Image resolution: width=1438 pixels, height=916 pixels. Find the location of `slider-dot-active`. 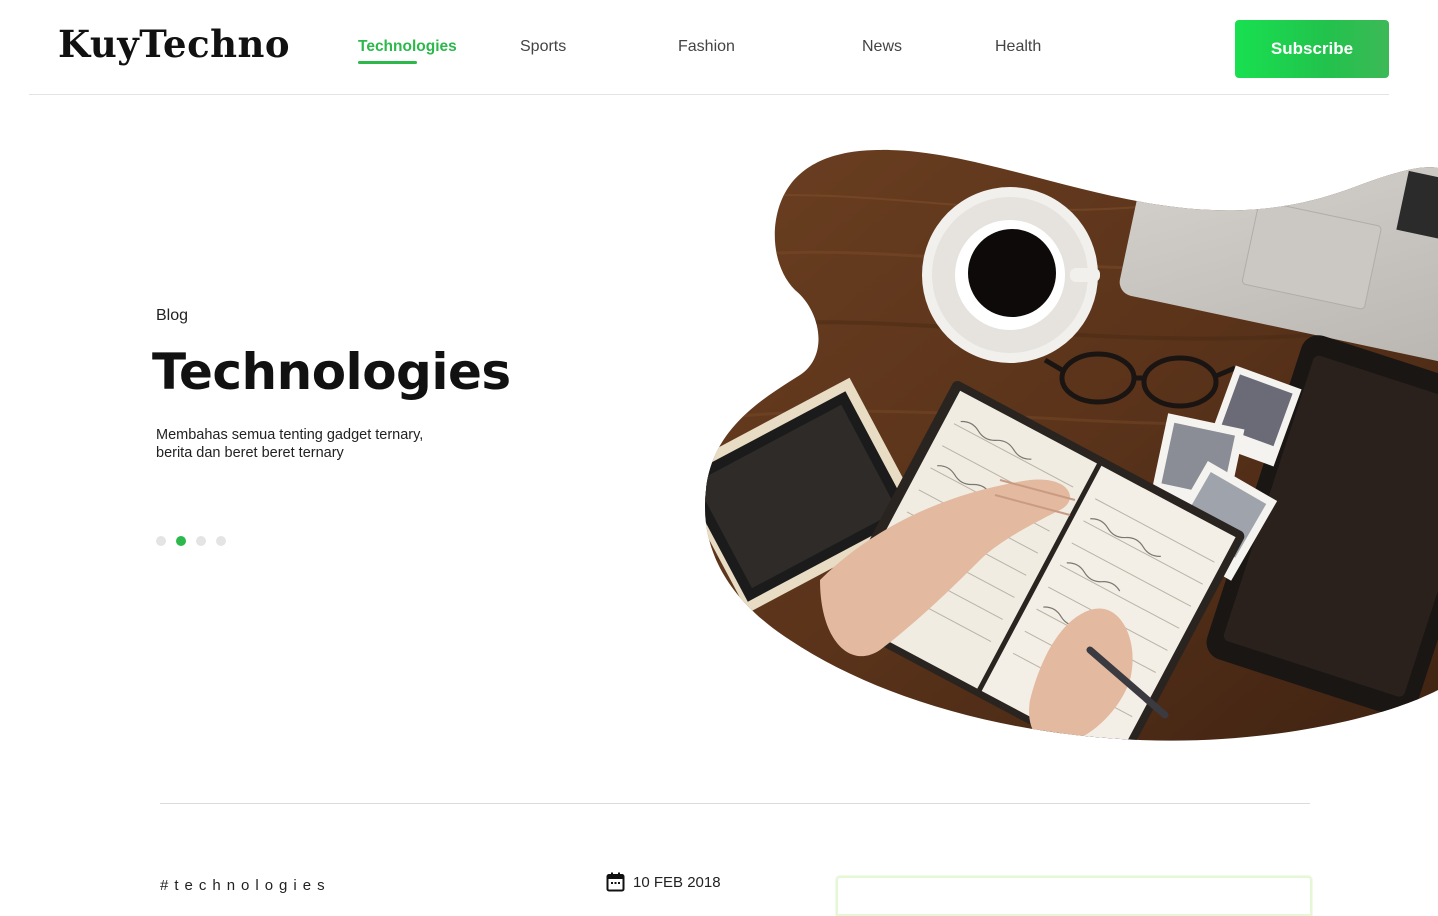

slider-dot-active is located at coordinates (181, 541).